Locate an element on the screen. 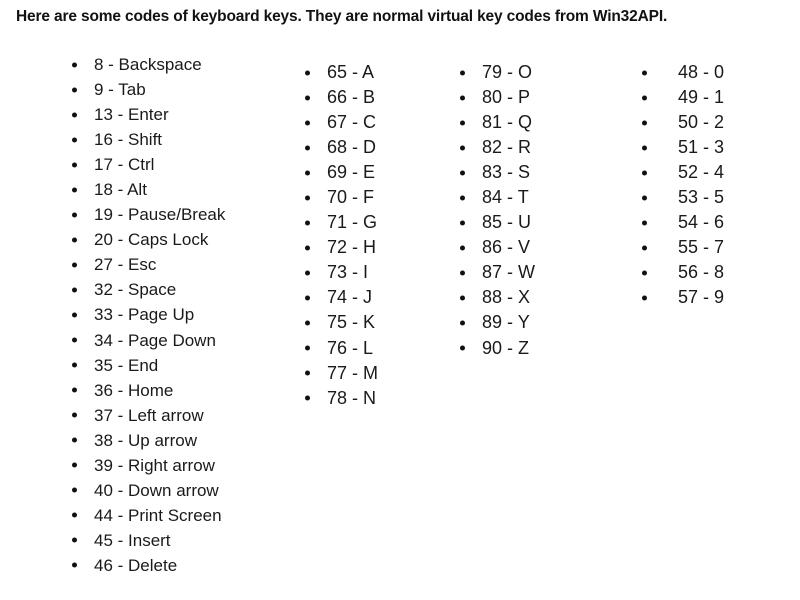 This screenshot has height=600, width=800. list-item: 69 - E is located at coordinates (341, 172).